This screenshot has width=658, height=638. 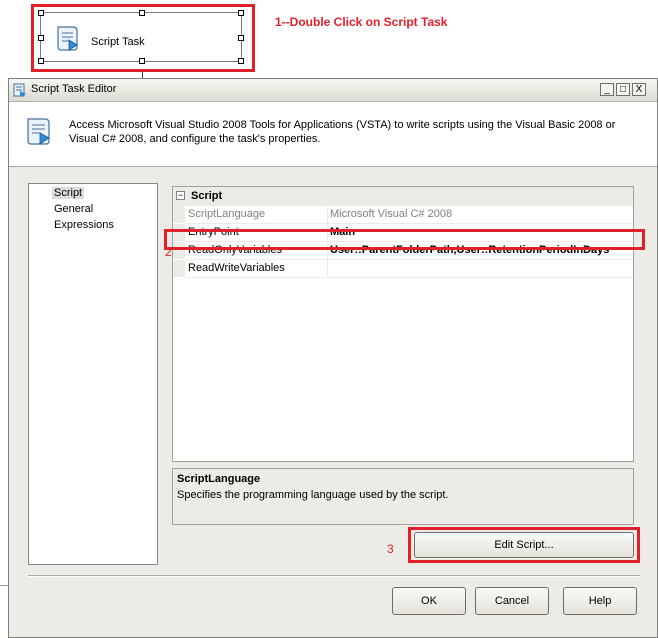 What do you see at coordinates (639, 89) in the screenshot?
I see `close-button: X` at bounding box center [639, 89].